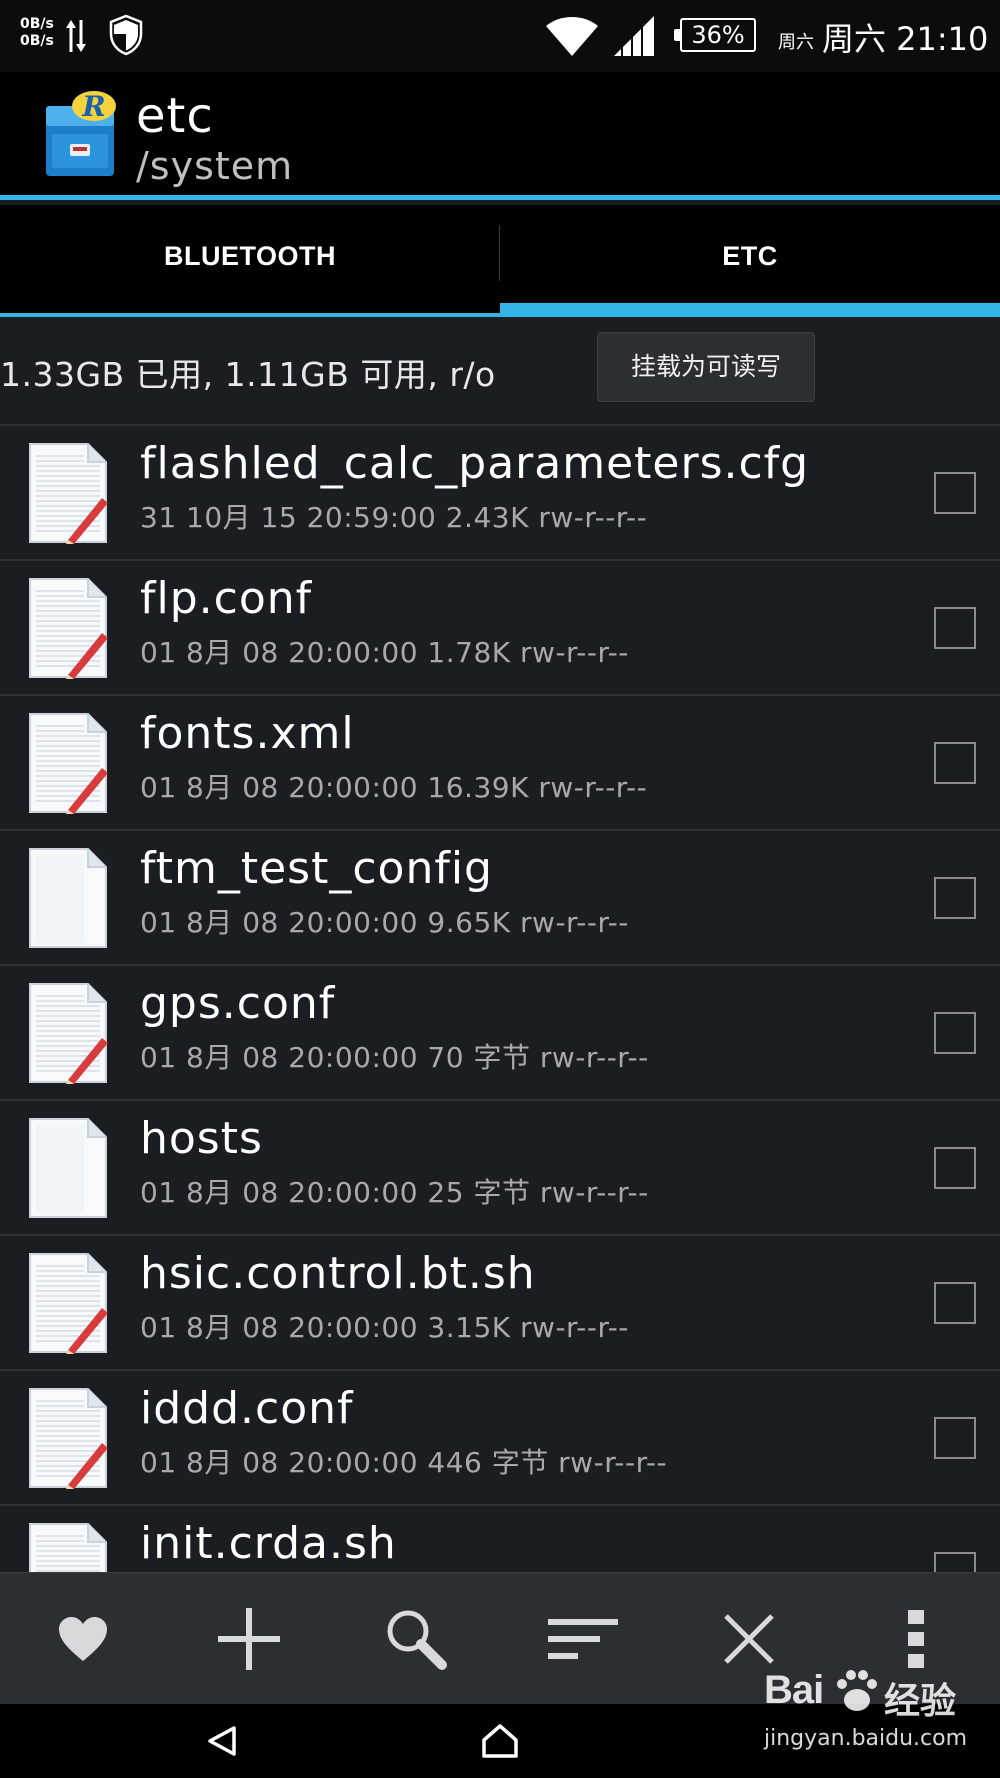  I want to click on file-name: hsic.control.bt.sh, so click(338, 1273).